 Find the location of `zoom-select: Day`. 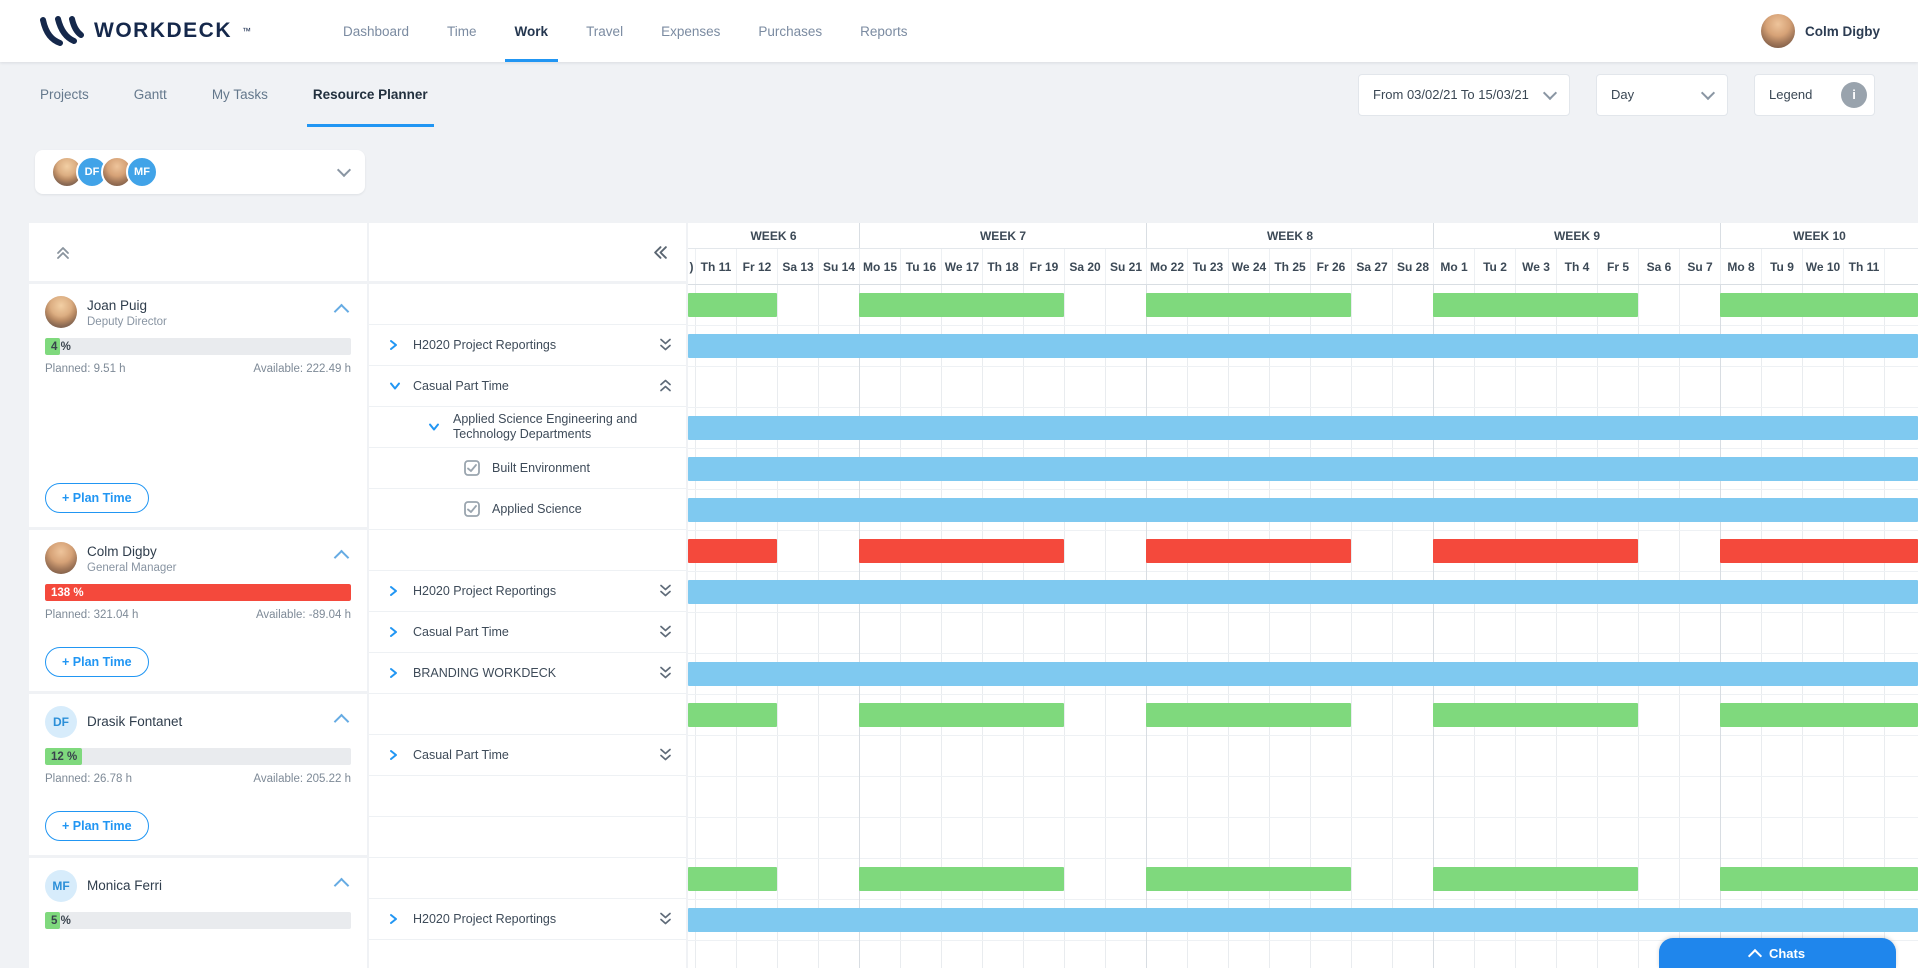

zoom-select: Day is located at coordinates (1662, 94).